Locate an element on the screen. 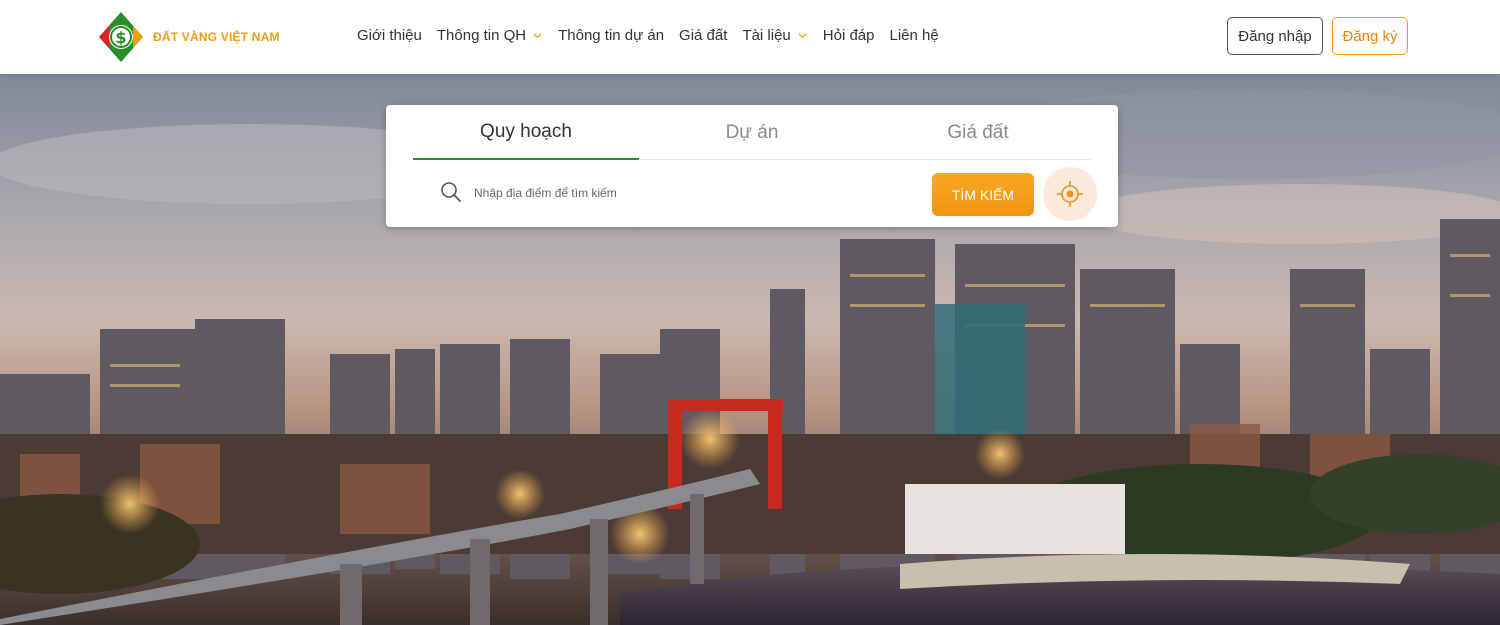 This screenshot has width=1500, height=625. tab-du-an: Dự án is located at coordinates (752, 132).